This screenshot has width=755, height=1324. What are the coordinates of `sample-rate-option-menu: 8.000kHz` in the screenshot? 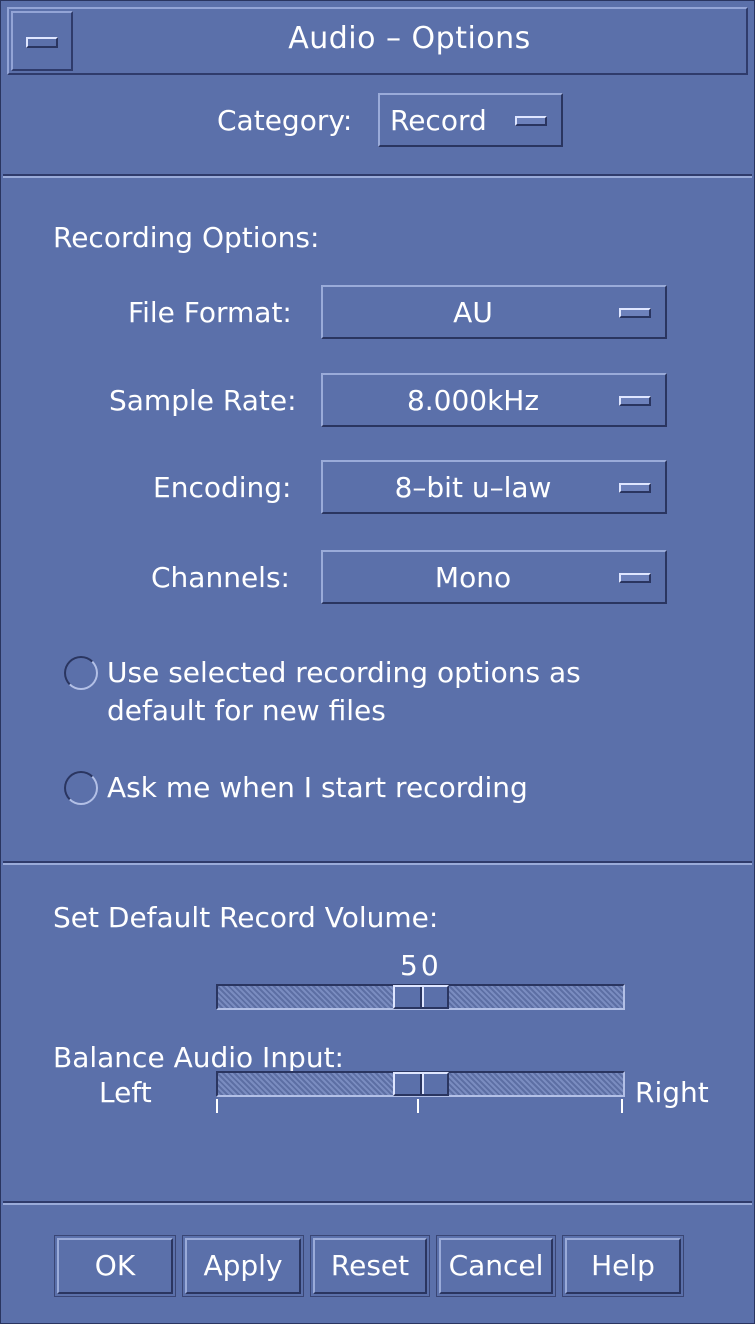 It's located at (494, 400).